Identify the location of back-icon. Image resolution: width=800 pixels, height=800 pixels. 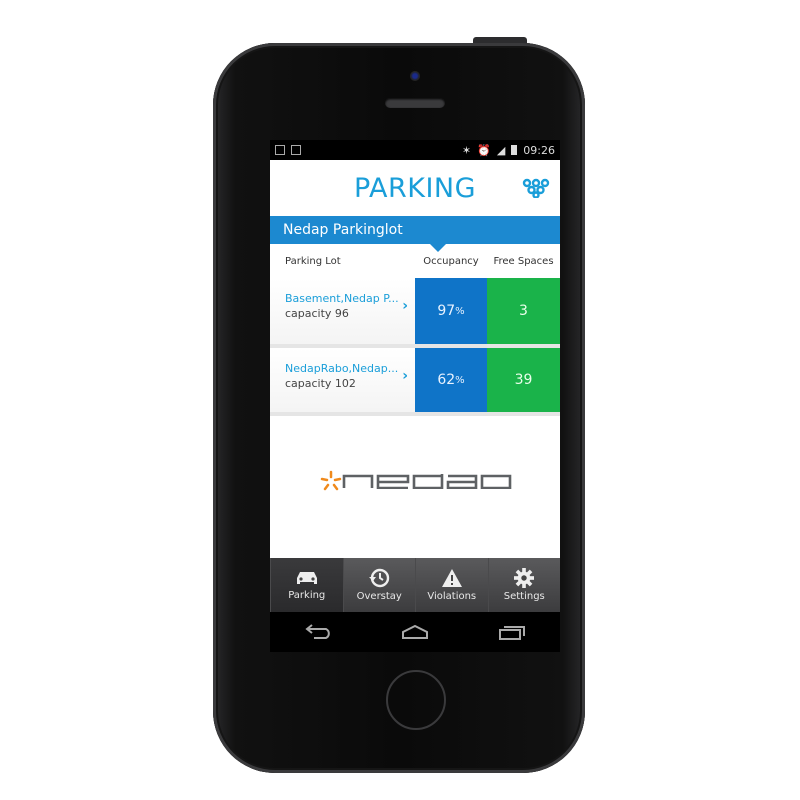
(318, 632).